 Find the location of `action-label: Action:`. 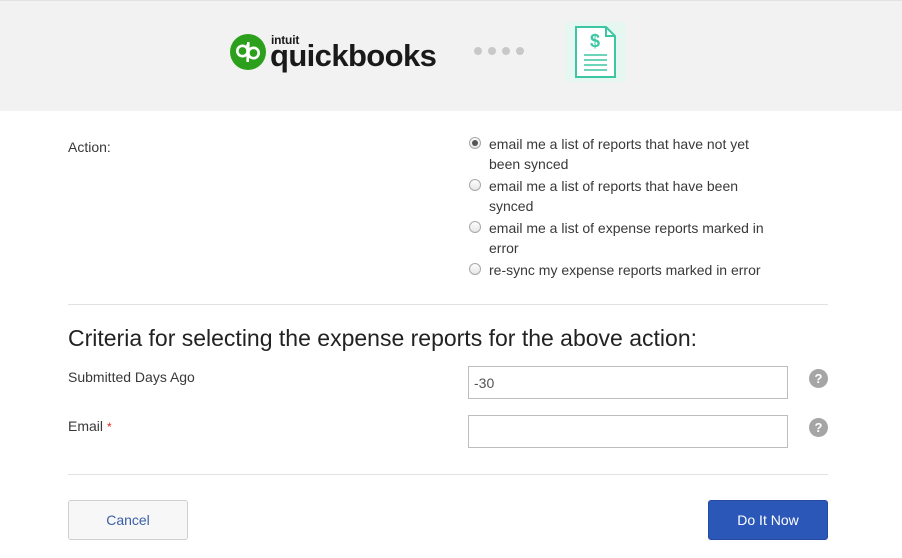

action-label: Action: is located at coordinates (89, 147).